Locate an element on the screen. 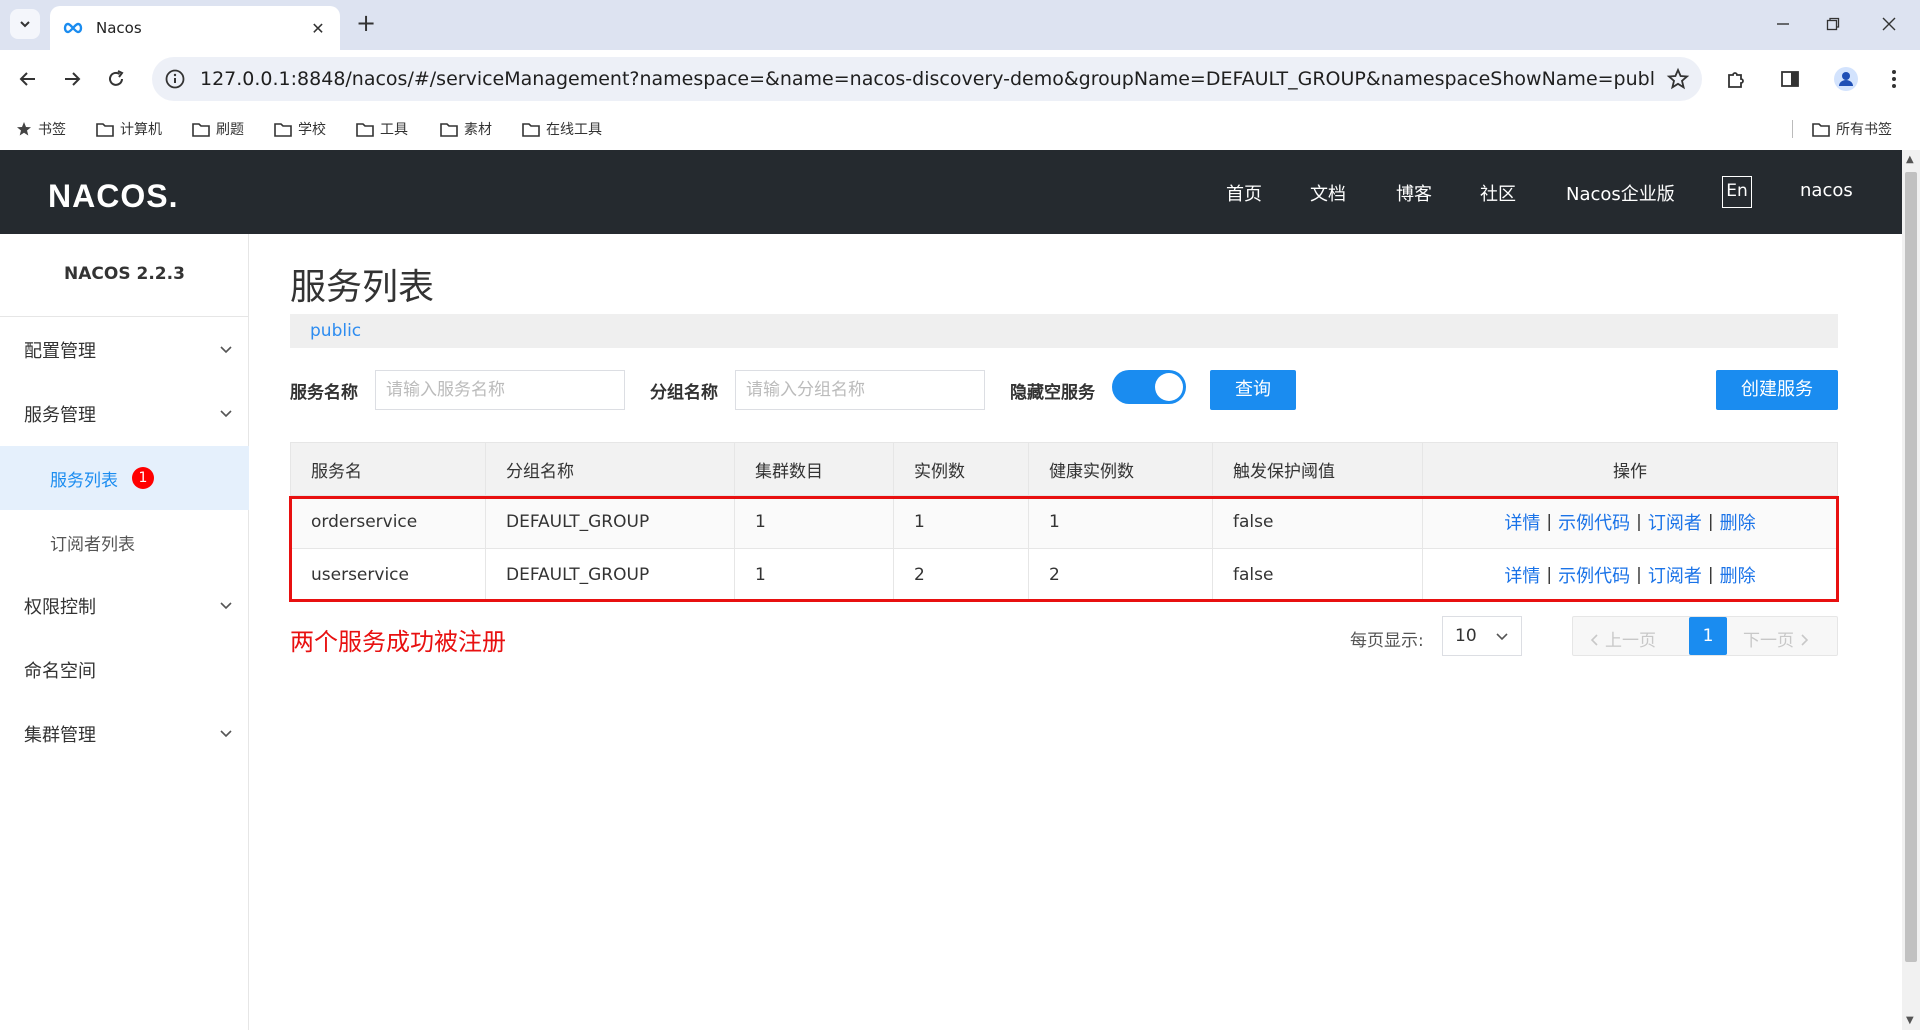 The height and width of the screenshot is (1030, 1920). arrow-right-icon is located at coordinates (73, 79).